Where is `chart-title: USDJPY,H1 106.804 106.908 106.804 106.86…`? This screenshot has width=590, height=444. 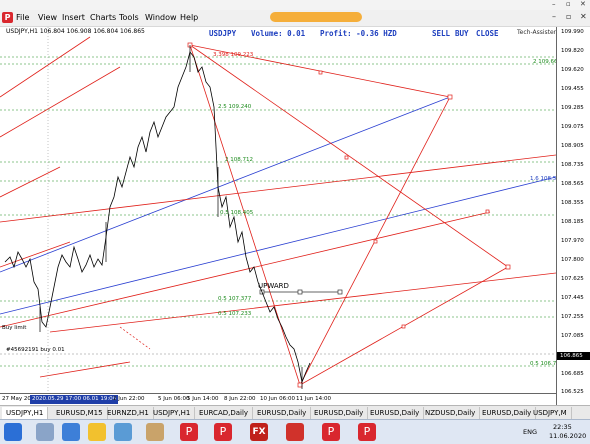
chart-title: USDJPY,H1 106.804 106.908 106.804 106.86… is located at coordinates (75, 31).